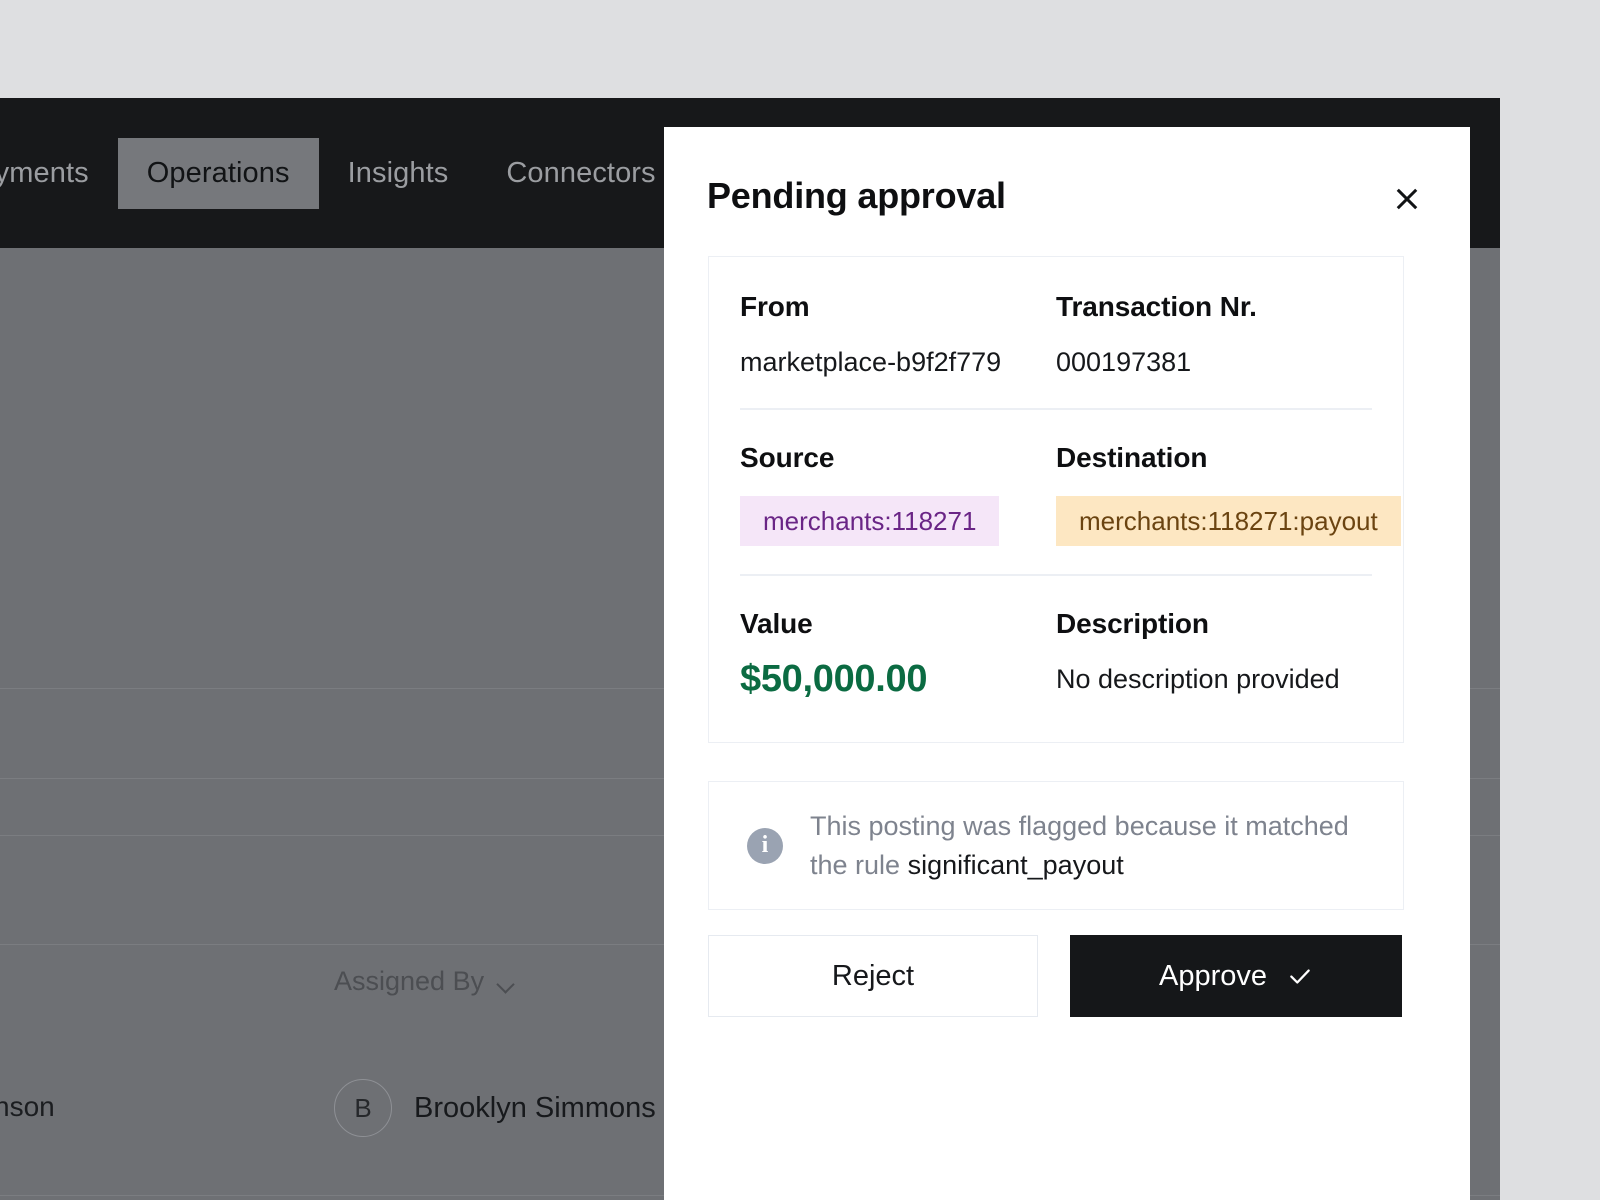  What do you see at coordinates (775, 306) in the screenshot?
I see `detail-label: From` at bounding box center [775, 306].